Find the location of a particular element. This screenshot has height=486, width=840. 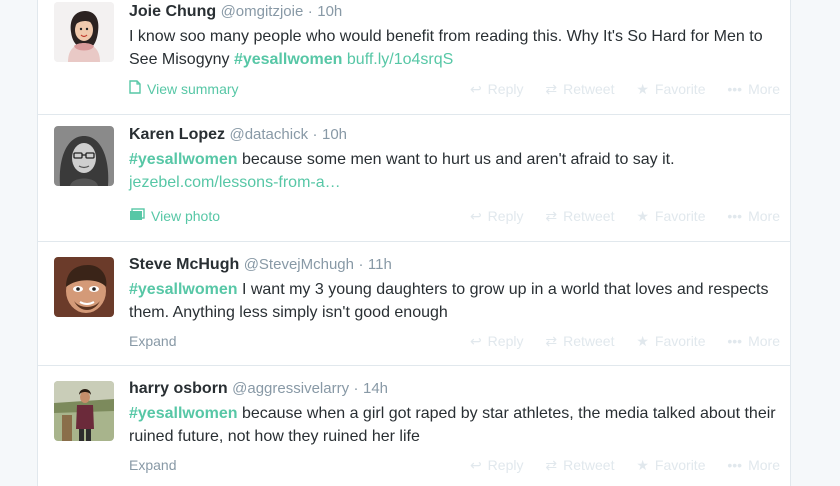

url-link: buff.ly/1o4srqS is located at coordinates (400, 59).